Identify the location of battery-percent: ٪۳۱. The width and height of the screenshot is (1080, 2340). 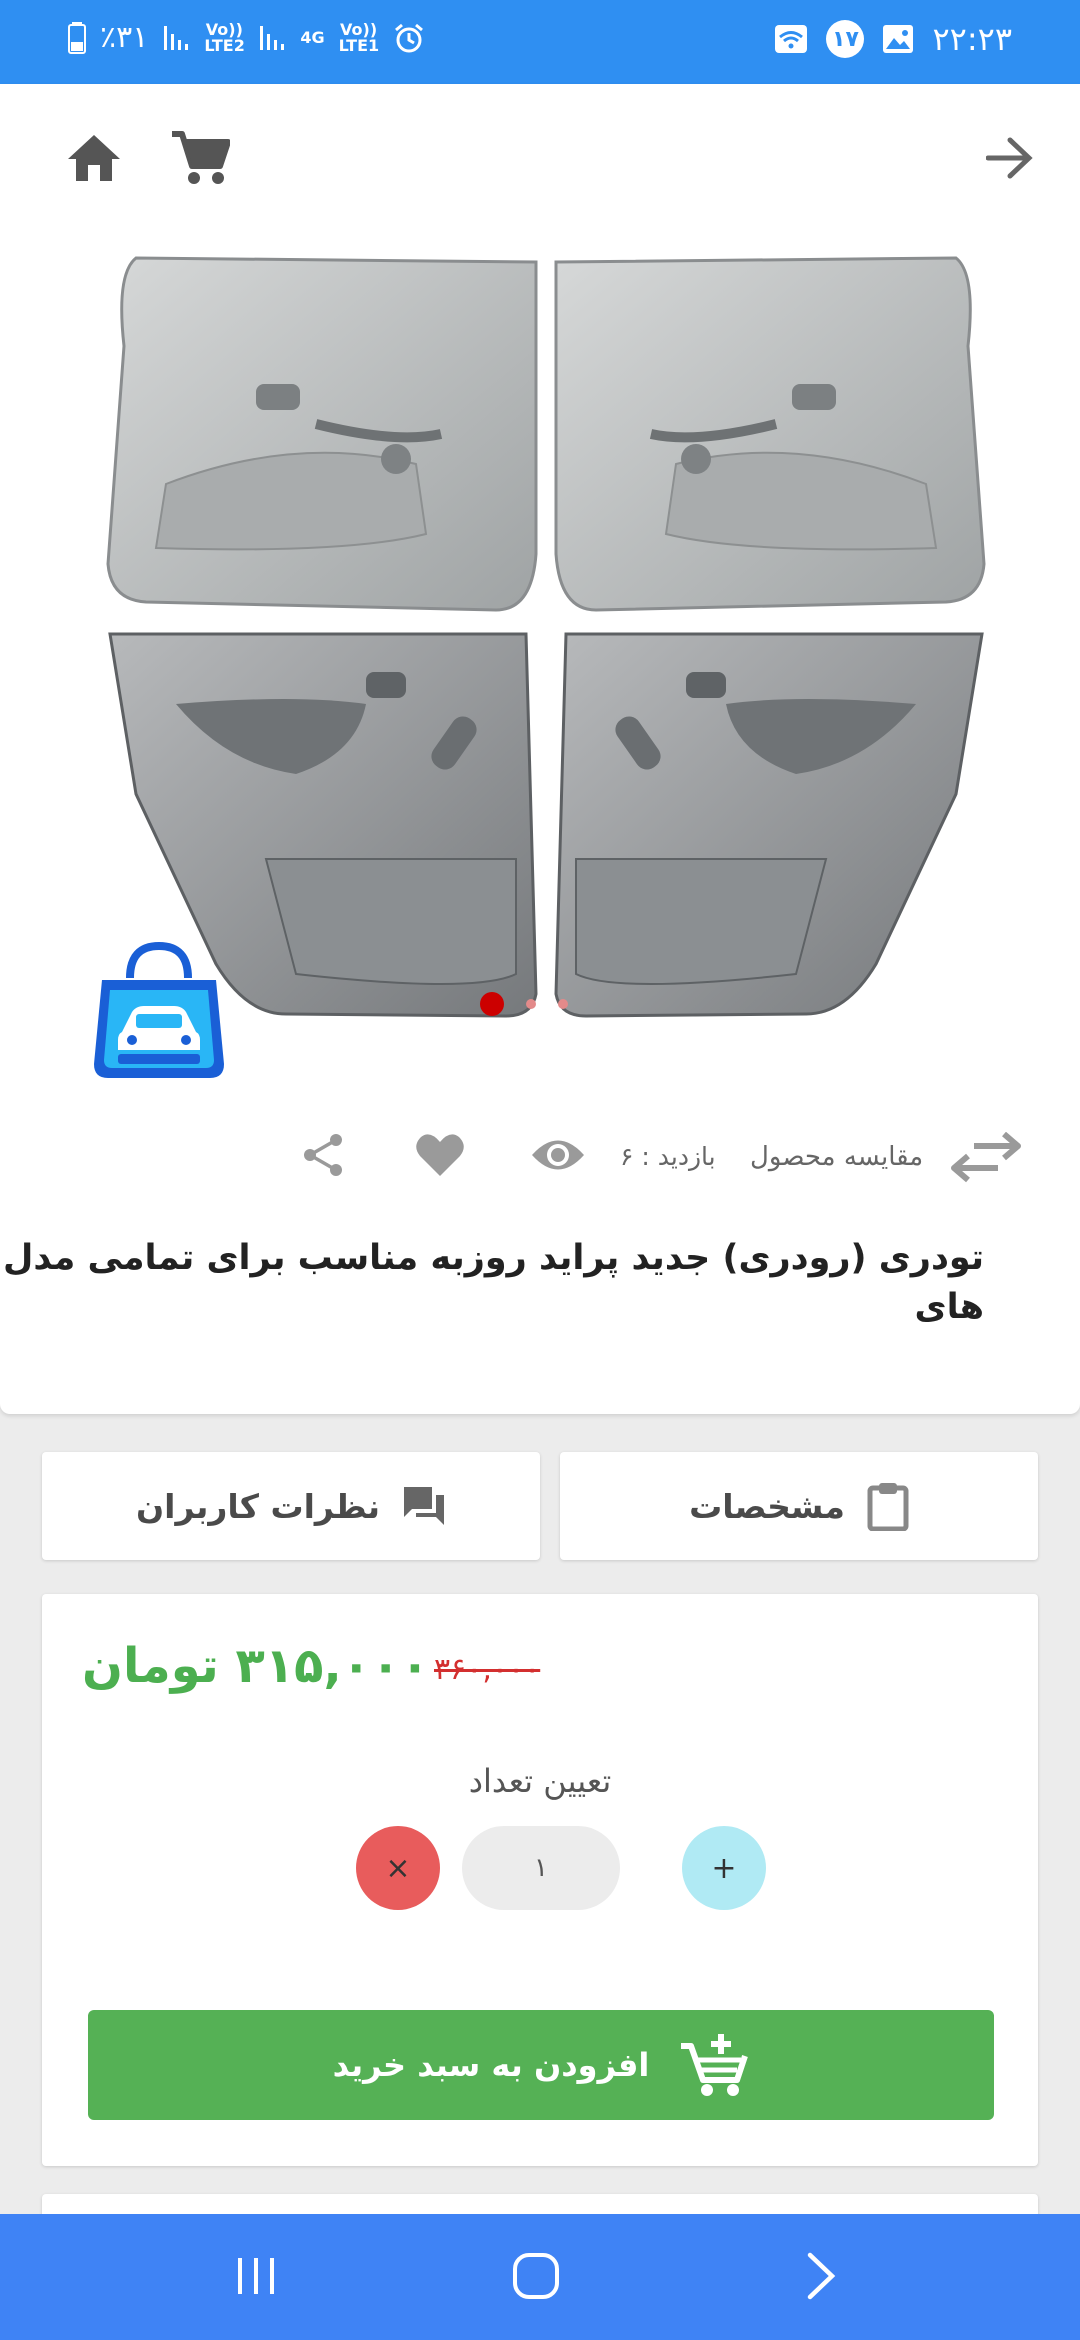
(124, 37).